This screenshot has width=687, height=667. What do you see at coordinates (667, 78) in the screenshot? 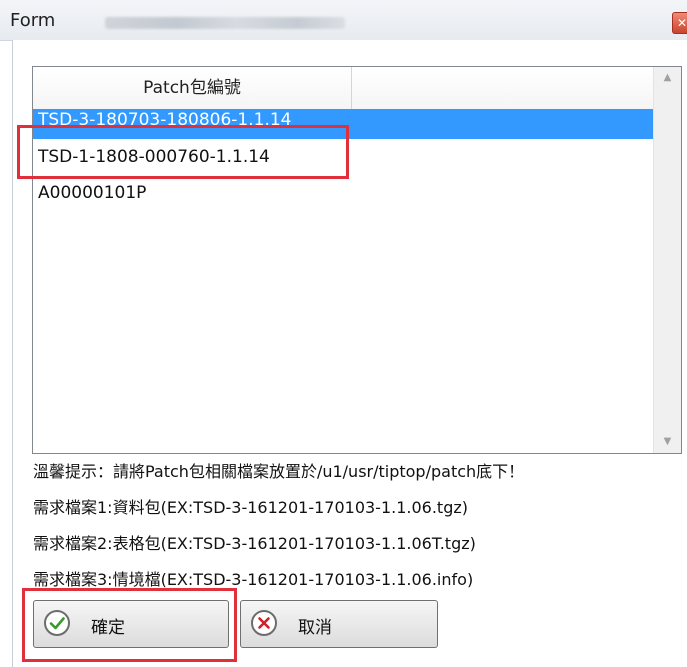
I see `scroll-up-icon: ▲` at bounding box center [667, 78].